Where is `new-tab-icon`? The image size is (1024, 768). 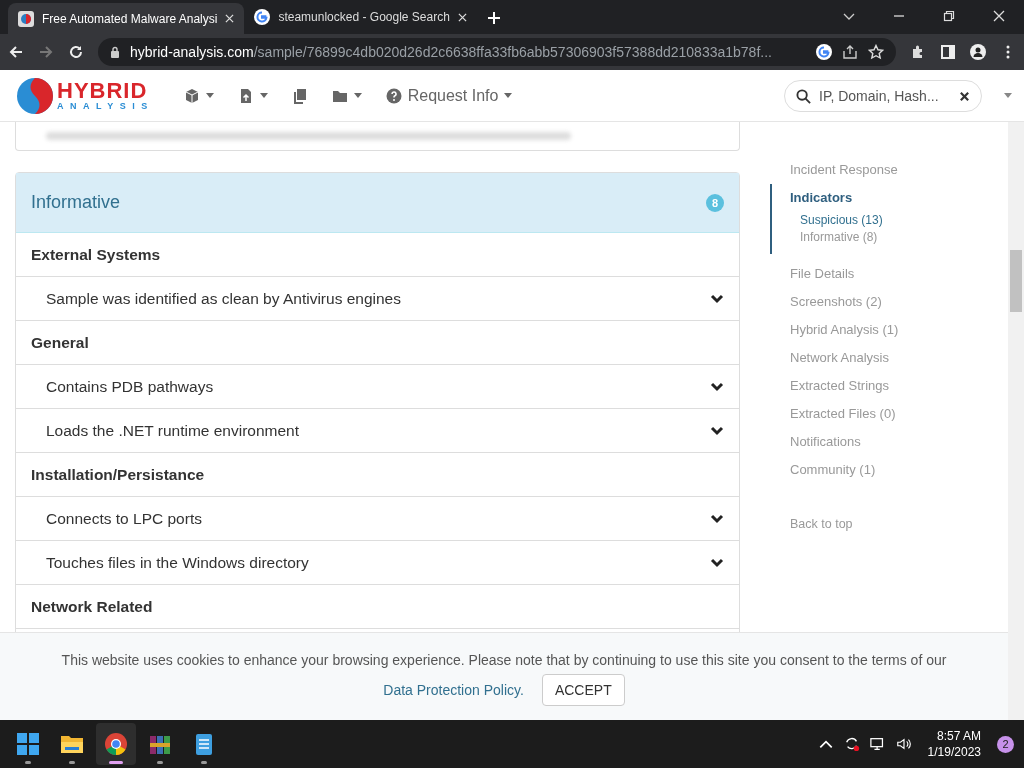
new-tab-icon is located at coordinates (493, 18).